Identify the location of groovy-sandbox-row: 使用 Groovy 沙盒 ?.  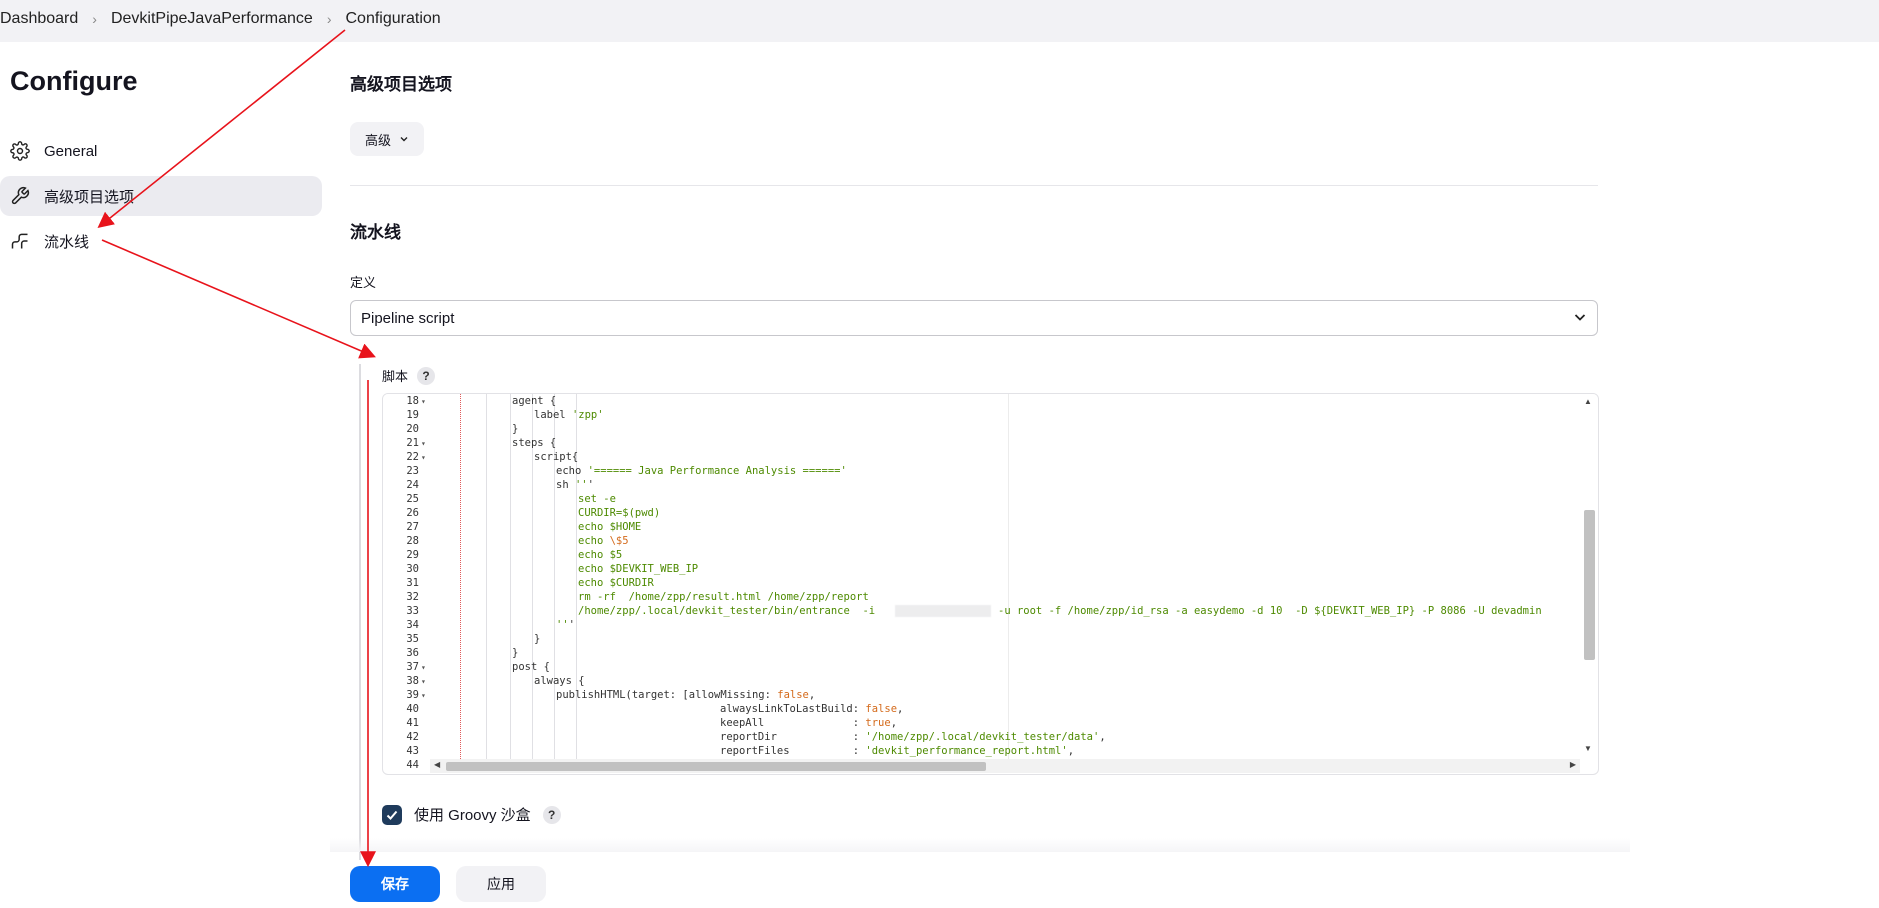
(471, 814).